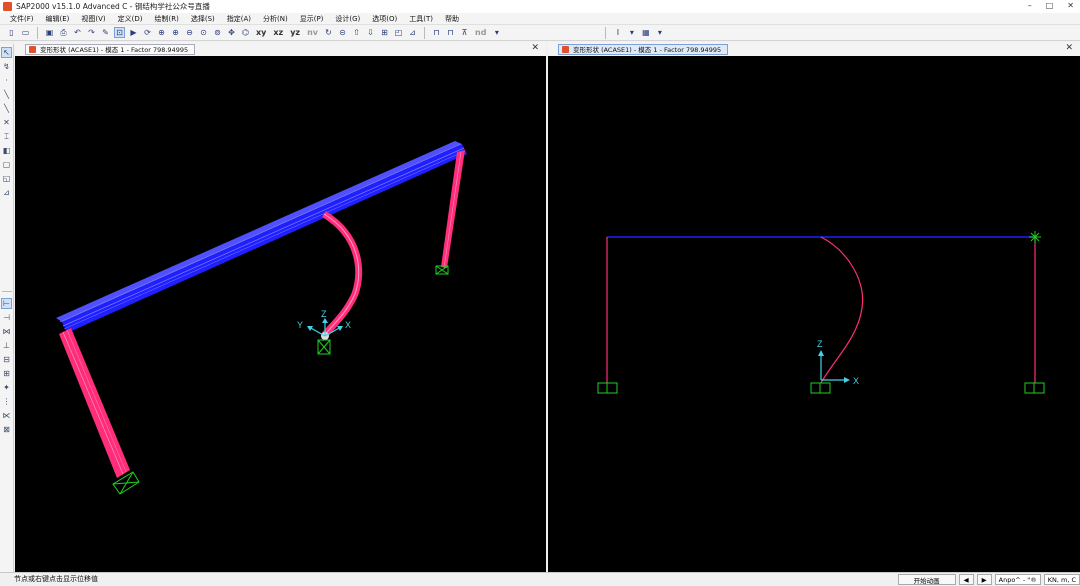 Image resolution: width=1080 pixels, height=586 pixels. What do you see at coordinates (231, 32) in the screenshot?
I see `pan-icon: ✥` at bounding box center [231, 32].